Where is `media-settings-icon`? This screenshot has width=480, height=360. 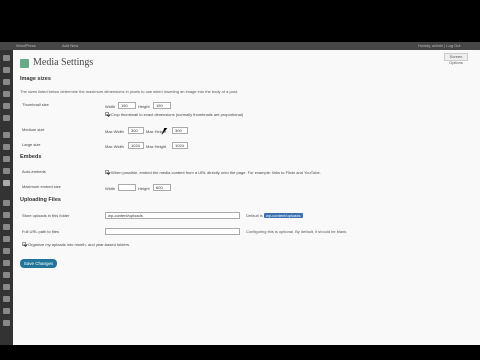
media-settings-icon is located at coordinates (24, 63).